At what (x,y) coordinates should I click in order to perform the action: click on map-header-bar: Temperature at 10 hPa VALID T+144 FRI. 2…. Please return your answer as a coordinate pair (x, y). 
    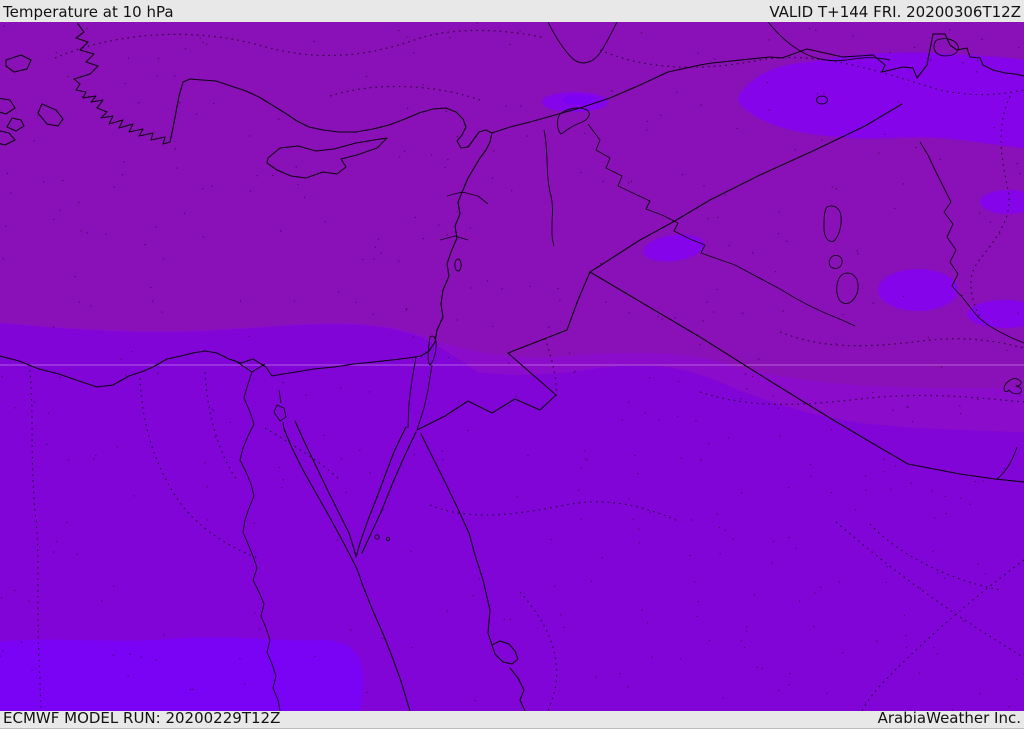
    Looking at the image, I should click on (512, 11).